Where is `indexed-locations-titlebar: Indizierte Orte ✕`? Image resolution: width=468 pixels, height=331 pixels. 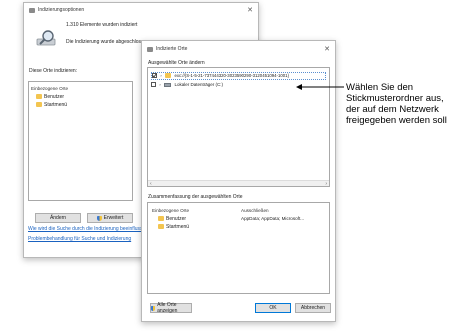
indexed-locations-titlebar: Indizierte Orte ✕ is located at coordinates (238, 49).